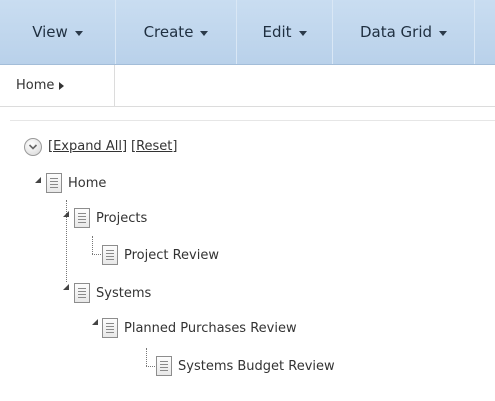 Image resolution: width=495 pixels, height=401 pixels. I want to click on tree-node-project-review: Project Review, so click(160, 255).